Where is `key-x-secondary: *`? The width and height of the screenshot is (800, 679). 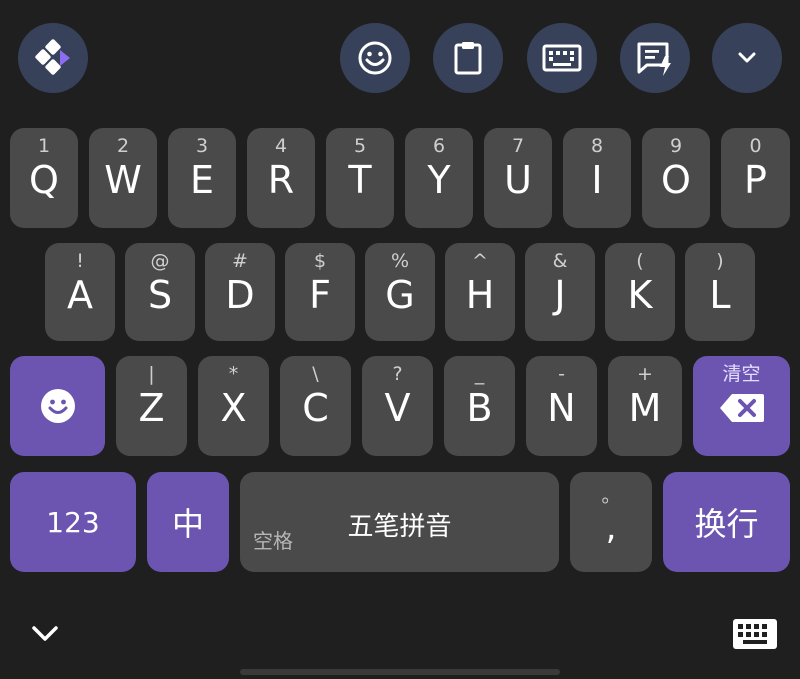 key-x-secondary: * is located at coordinates (233, 374).